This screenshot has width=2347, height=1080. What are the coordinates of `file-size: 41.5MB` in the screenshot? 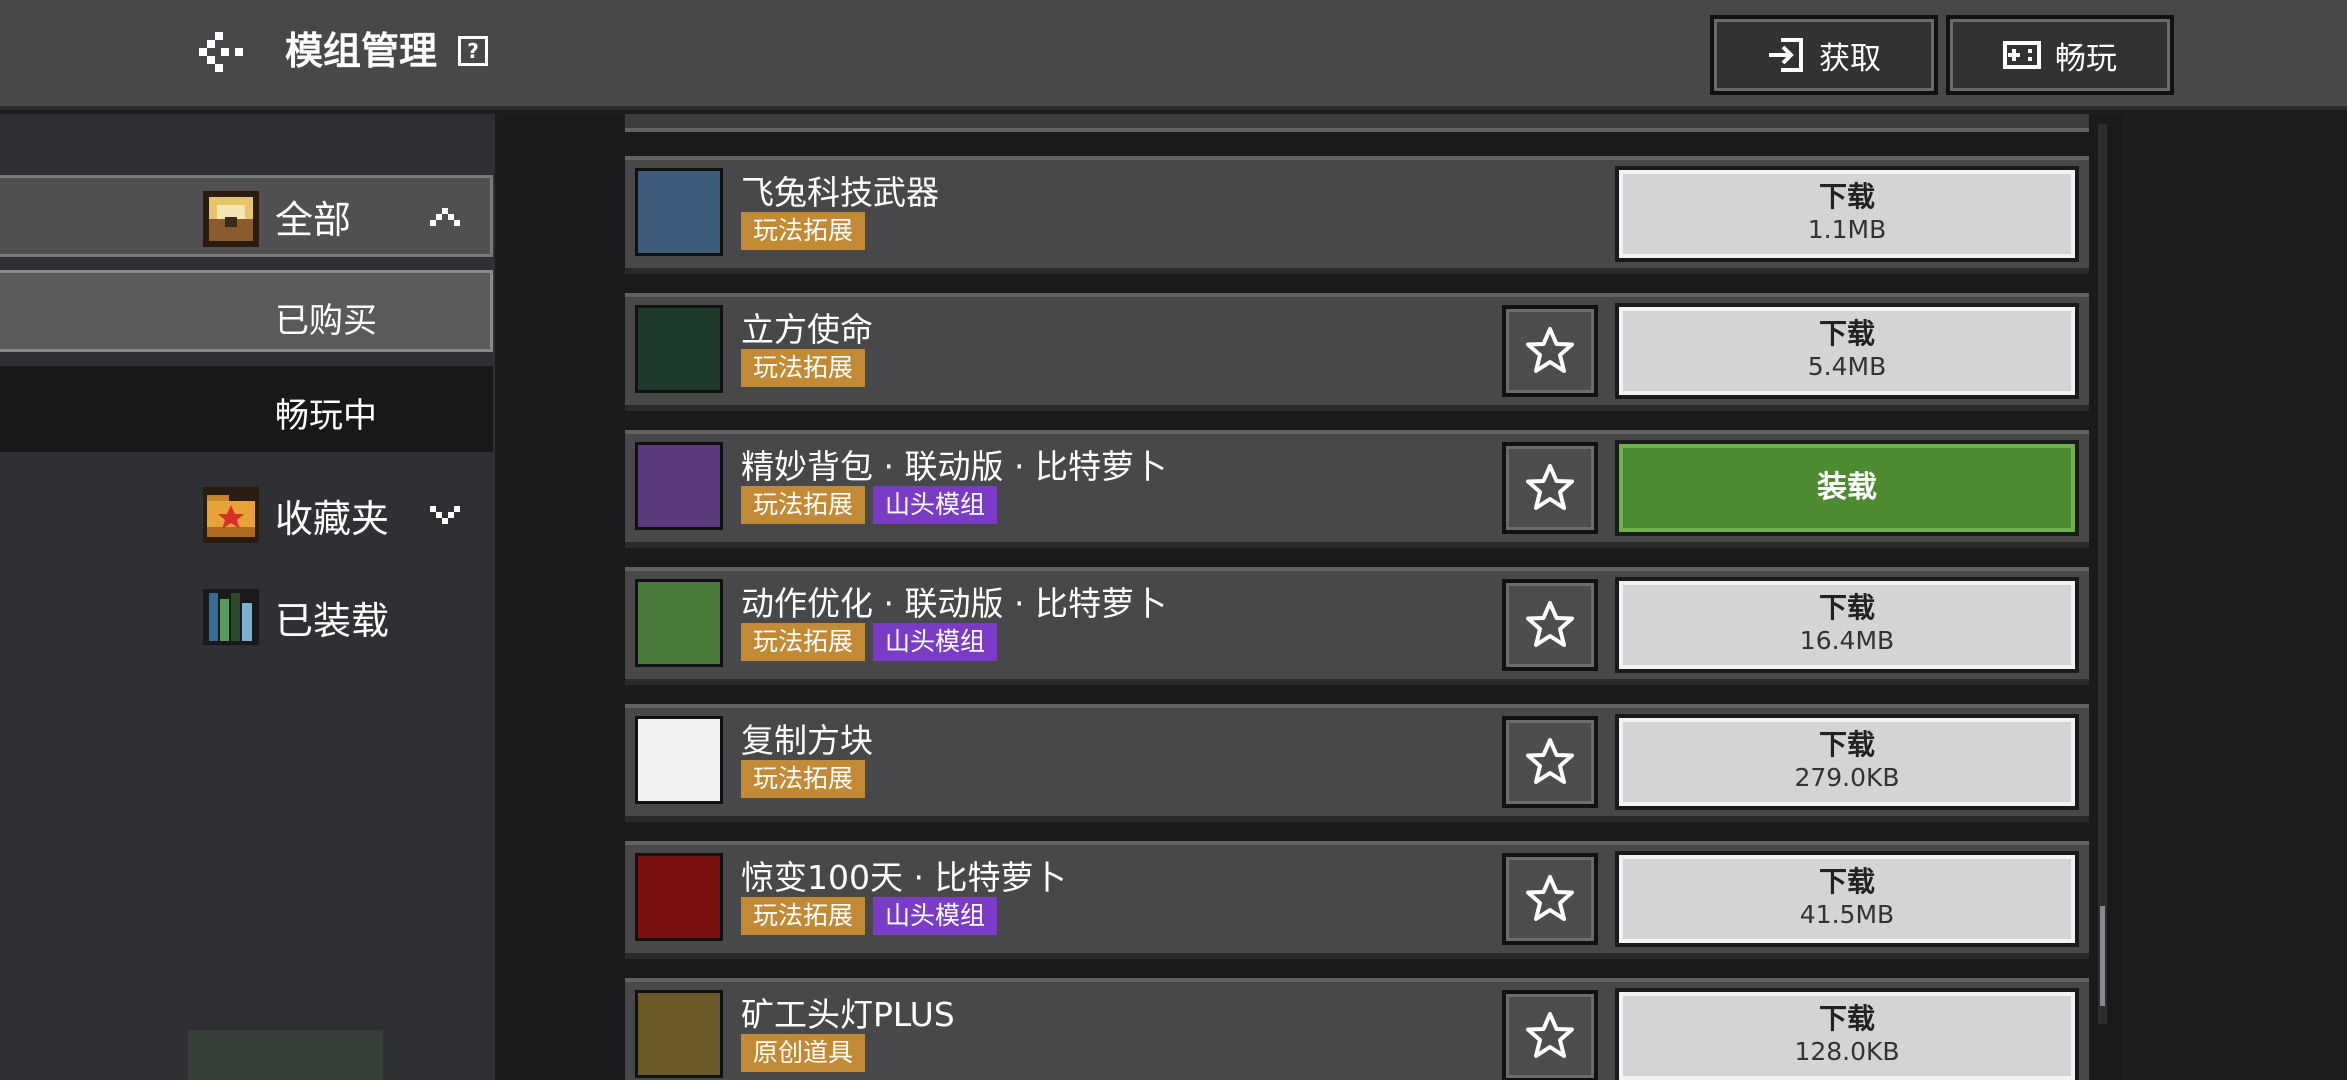 It's located at (1847, 914).